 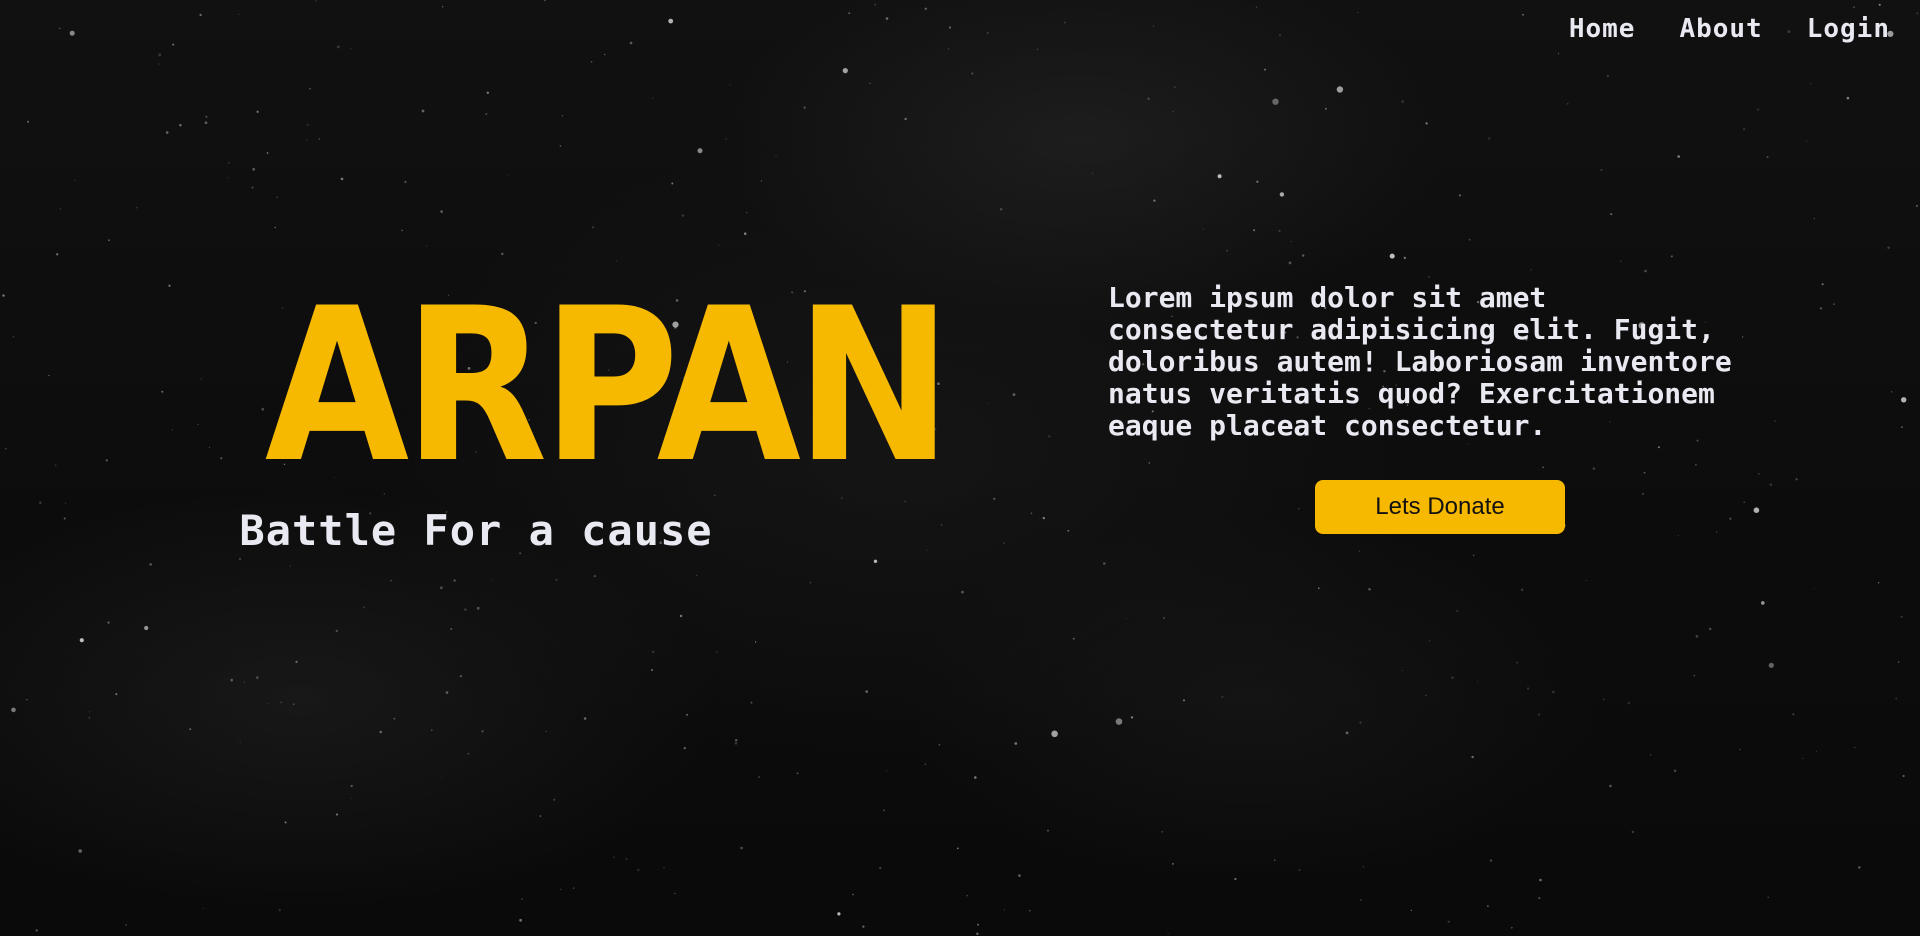 I want to click on nav-about-link: About, so click(x=1720, y=29).